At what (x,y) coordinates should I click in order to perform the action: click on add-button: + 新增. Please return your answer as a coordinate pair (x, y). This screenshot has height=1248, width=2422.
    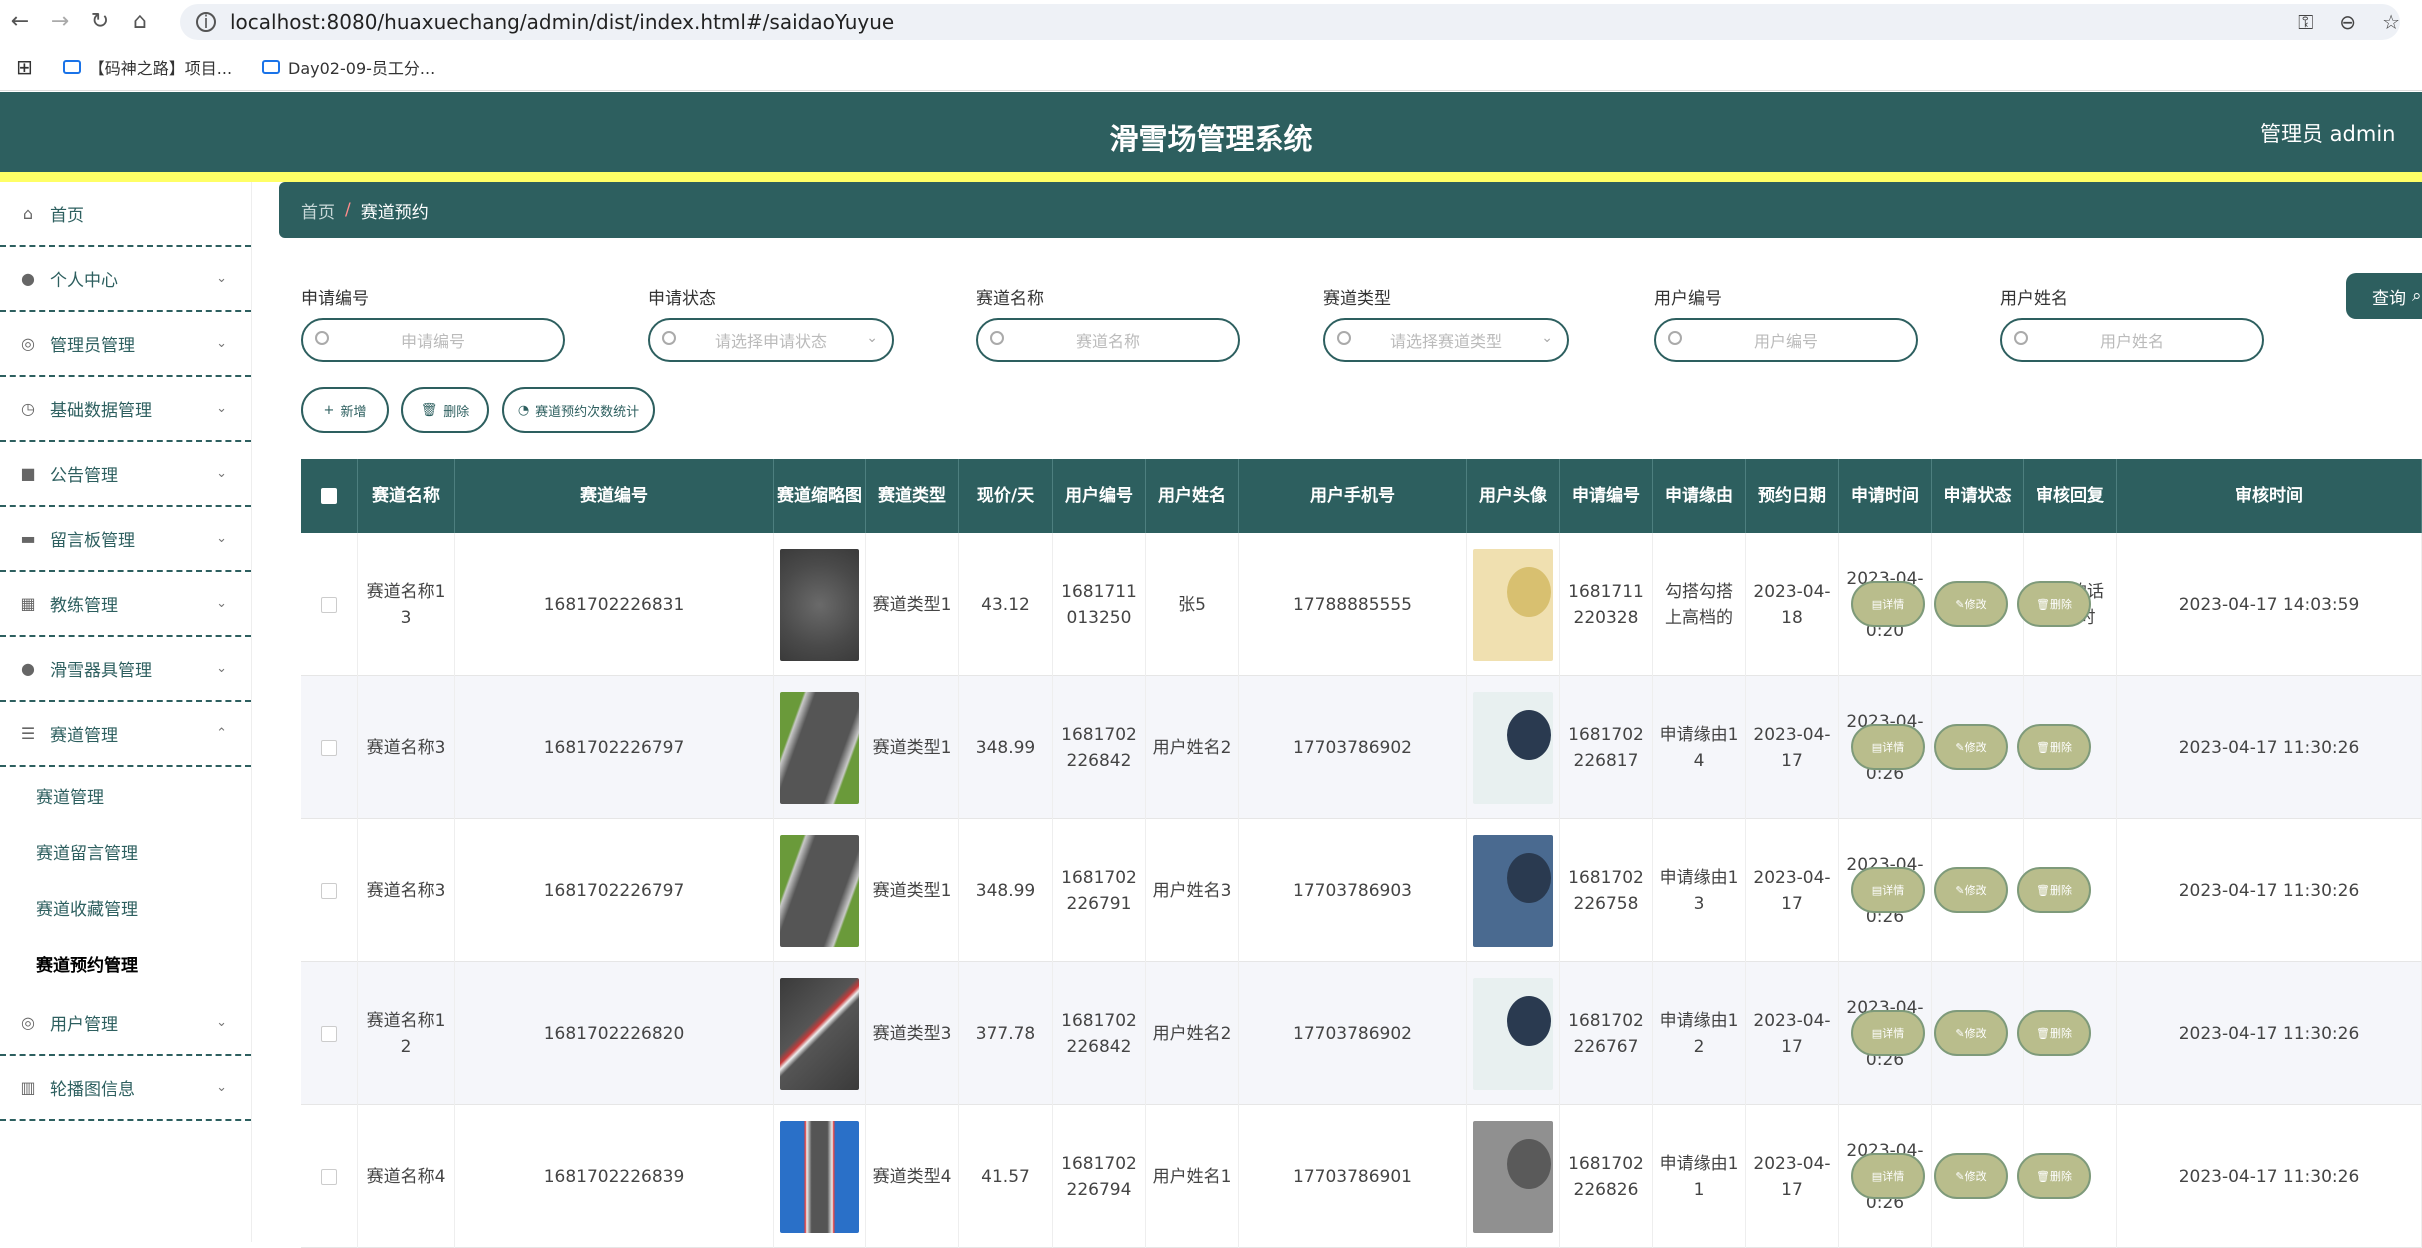
    Looking at the image, I should click on (345, 410).